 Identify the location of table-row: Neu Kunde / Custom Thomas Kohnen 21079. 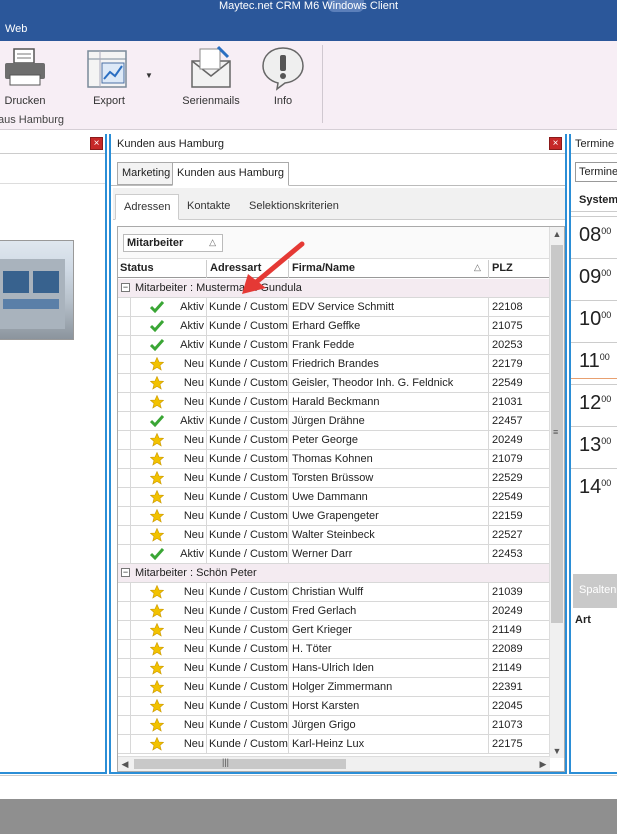
(334, 459).